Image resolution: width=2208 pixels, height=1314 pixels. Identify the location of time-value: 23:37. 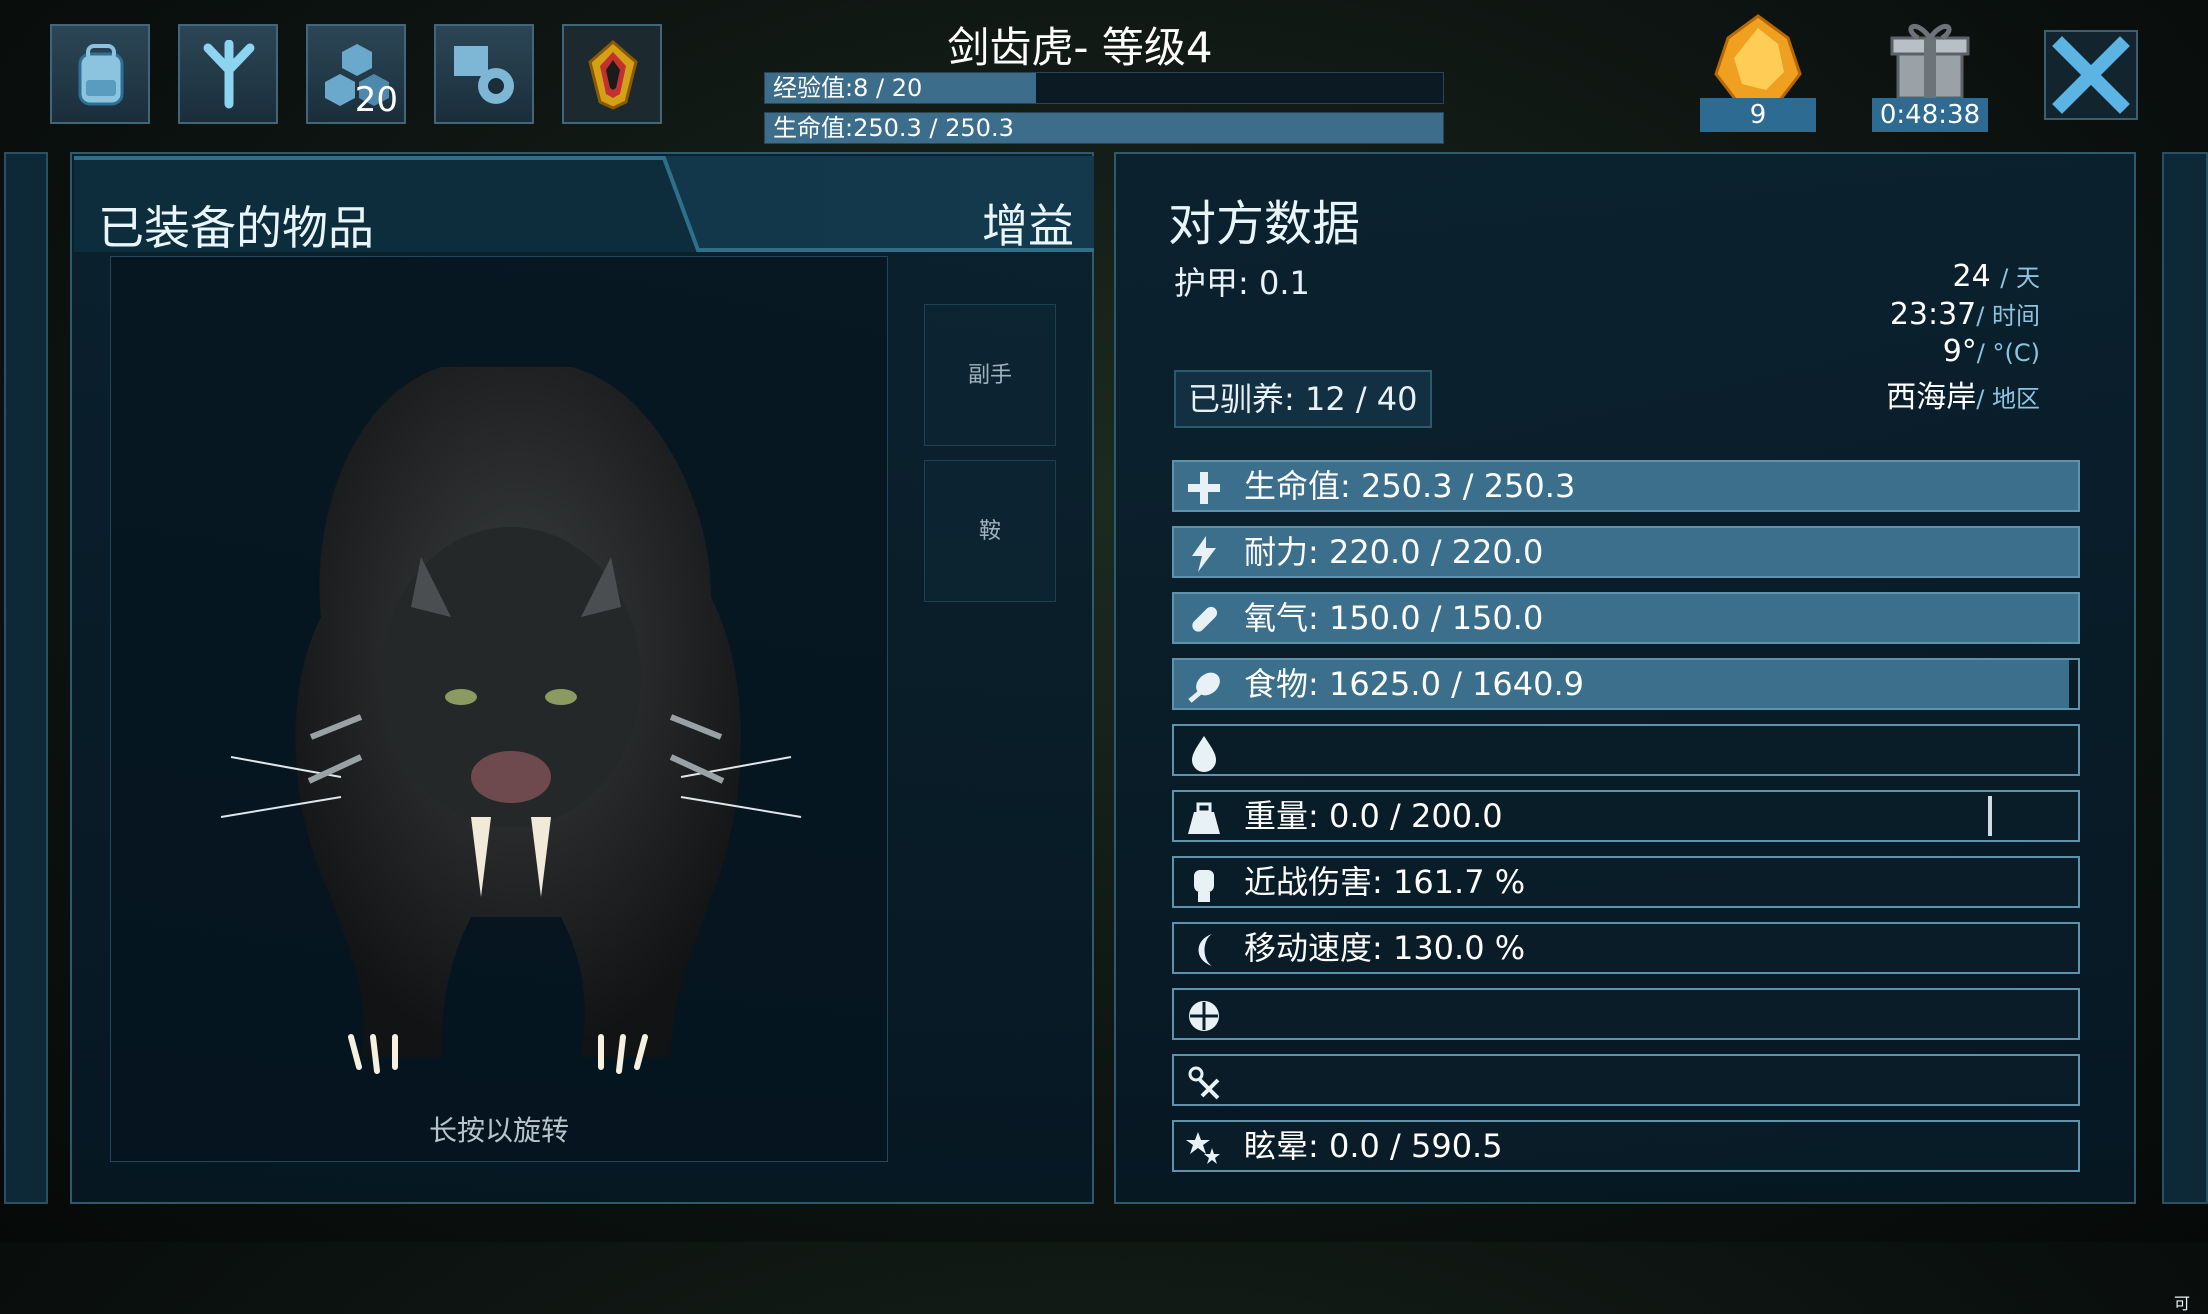
(1933, 314).